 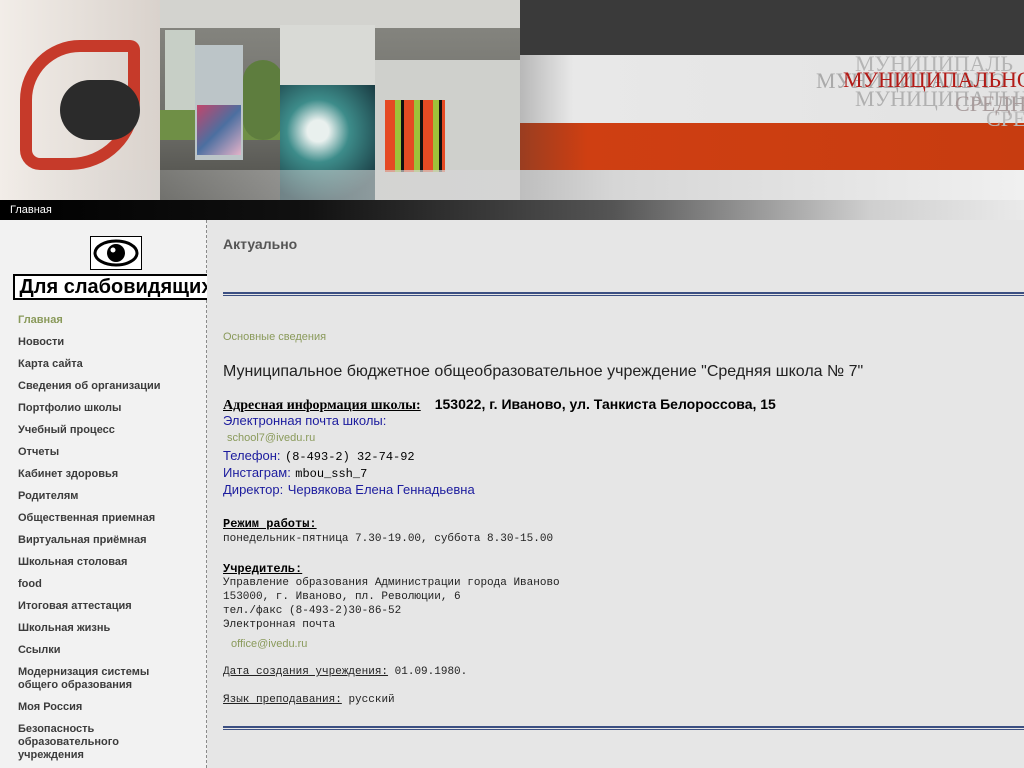 I want to click on director-row: Директор: Червякова Елена Геннадьевна, so click(x=349, y=490).